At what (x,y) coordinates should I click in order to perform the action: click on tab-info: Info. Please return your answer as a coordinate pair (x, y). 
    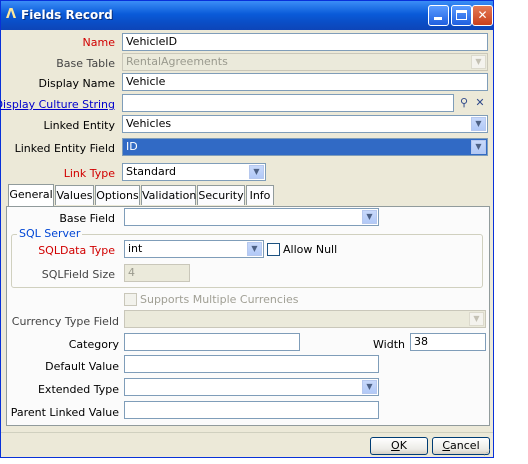
    Looking at the image, I should click on (260, 195).